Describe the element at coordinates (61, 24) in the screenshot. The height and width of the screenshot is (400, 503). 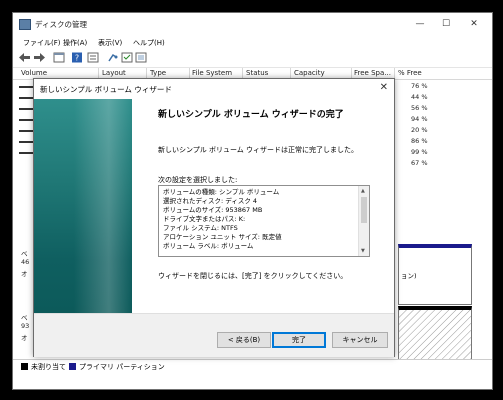
I see `window-title: ディスクの管理` at that location.